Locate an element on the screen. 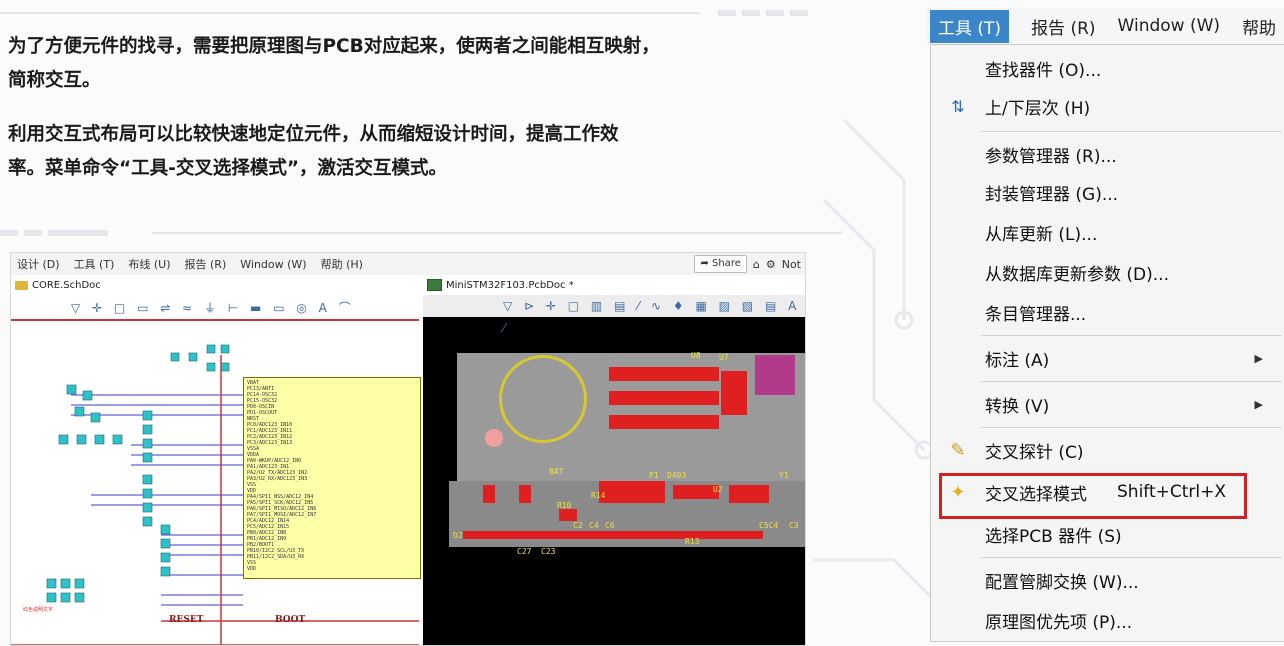  gear-icon: ⚙ is located at coordinates (771, 264).